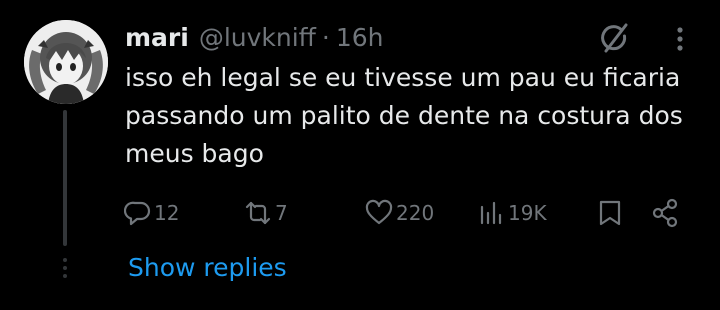 This screenshot has height=310, width=720. Describe the element at coordinates (415, 213) in the screenshot. I see `like-count: 220` at that location.